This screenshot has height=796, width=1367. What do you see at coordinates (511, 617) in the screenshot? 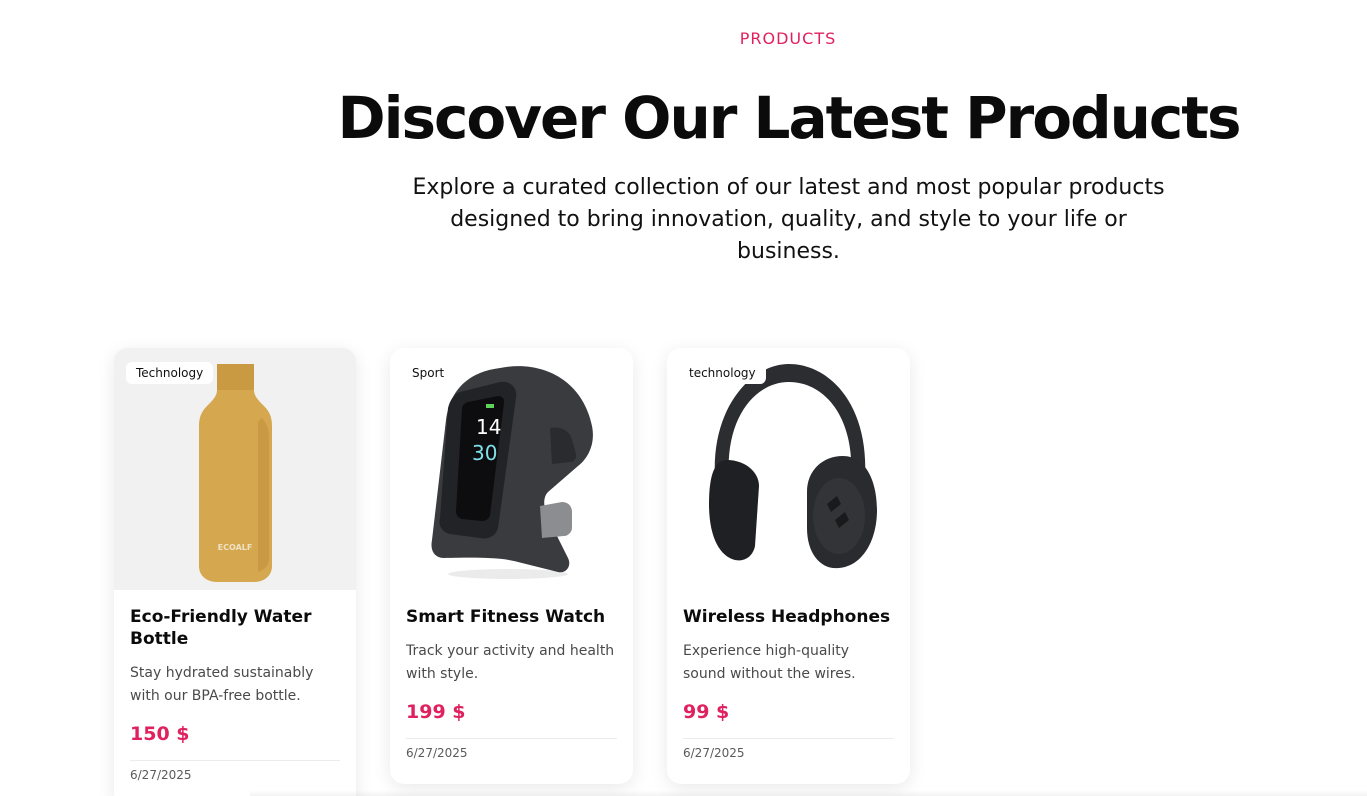
I see `product-title: Smart Fitness Watch` at bounding box center [511, 617].